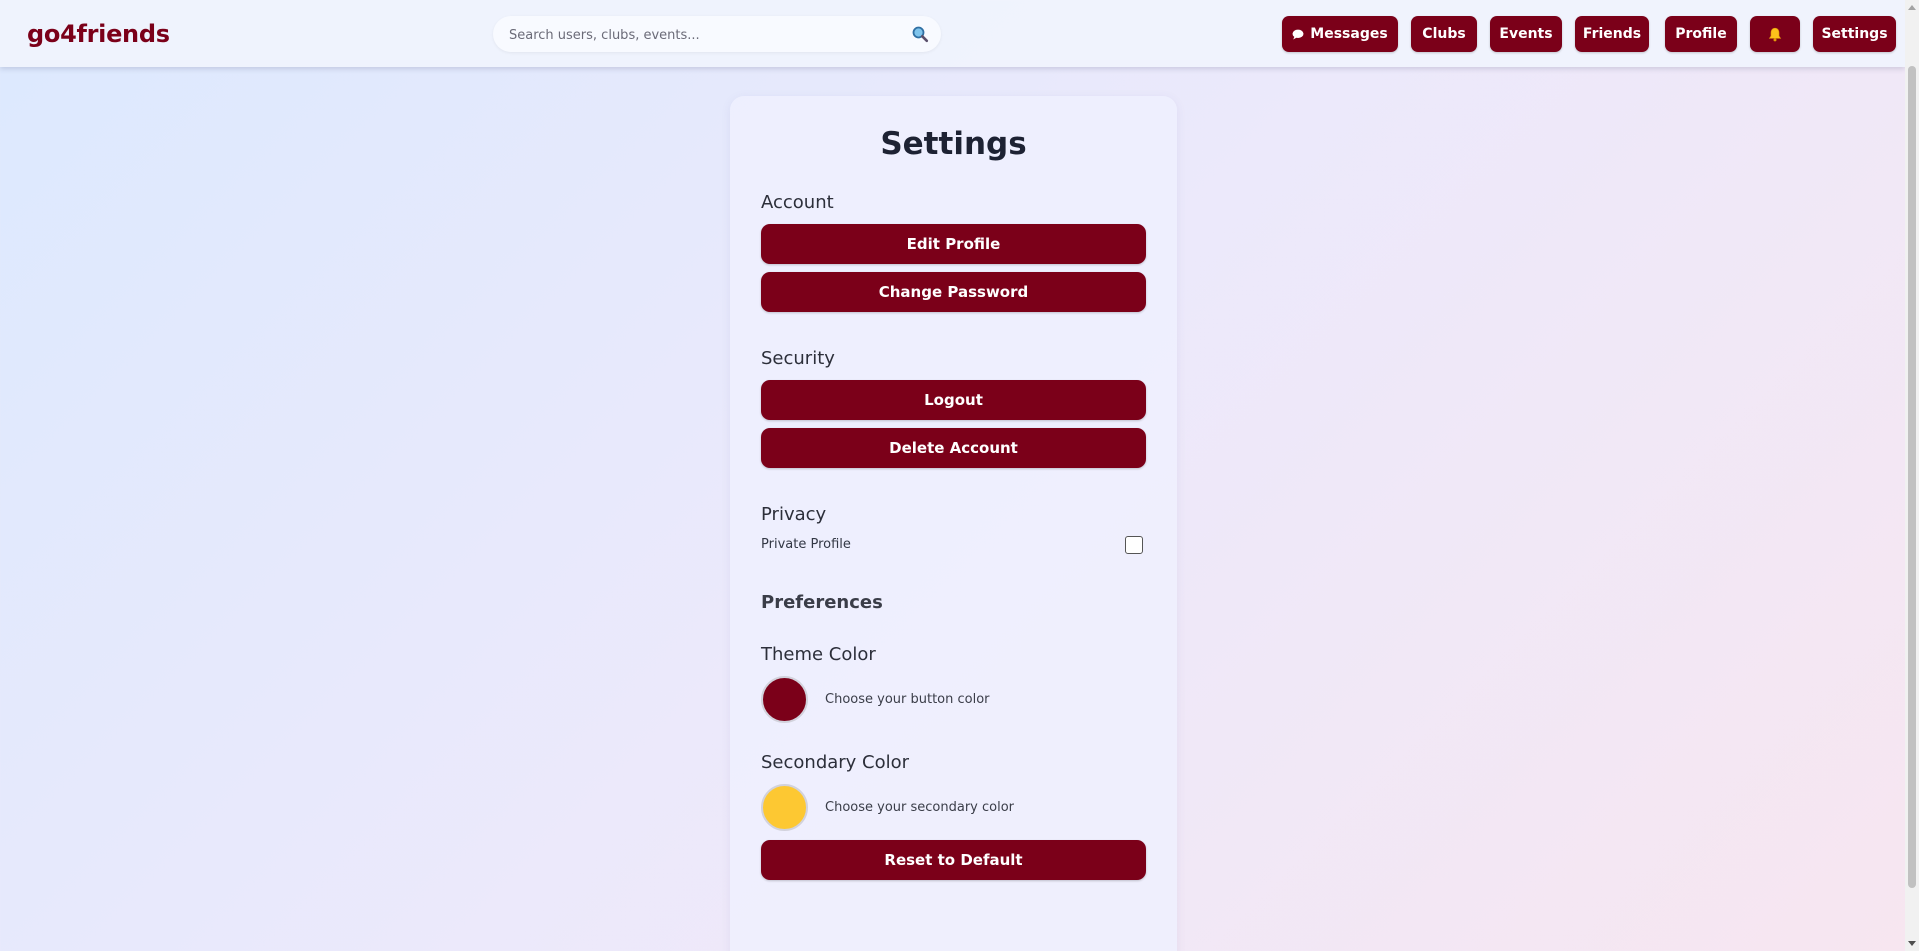  Describe the element at coordinates (794, 514) in the screenshot. I see `privacy-heading: Privacy` at that location.